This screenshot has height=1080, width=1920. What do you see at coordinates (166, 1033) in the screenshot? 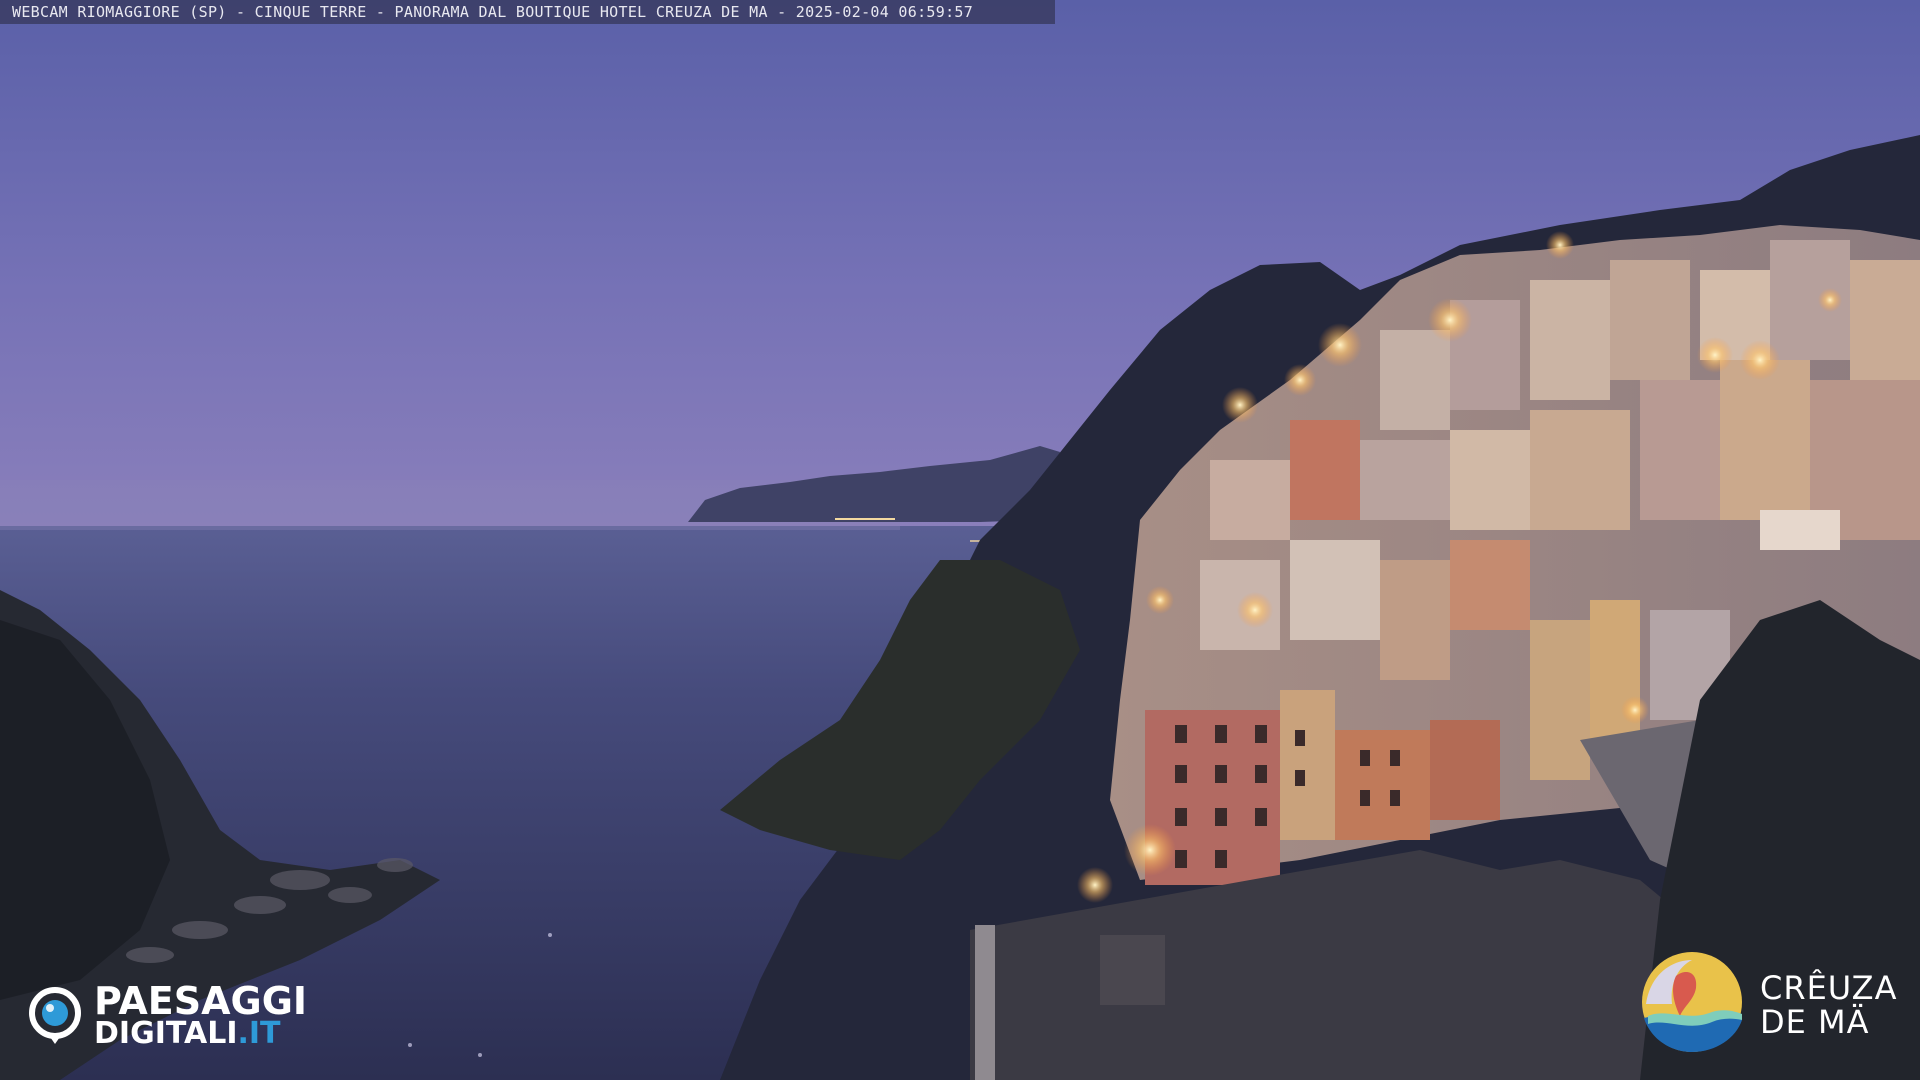
I see `logo-text-digitali-main: DIGITALI` at bounding box center [166, 1033].